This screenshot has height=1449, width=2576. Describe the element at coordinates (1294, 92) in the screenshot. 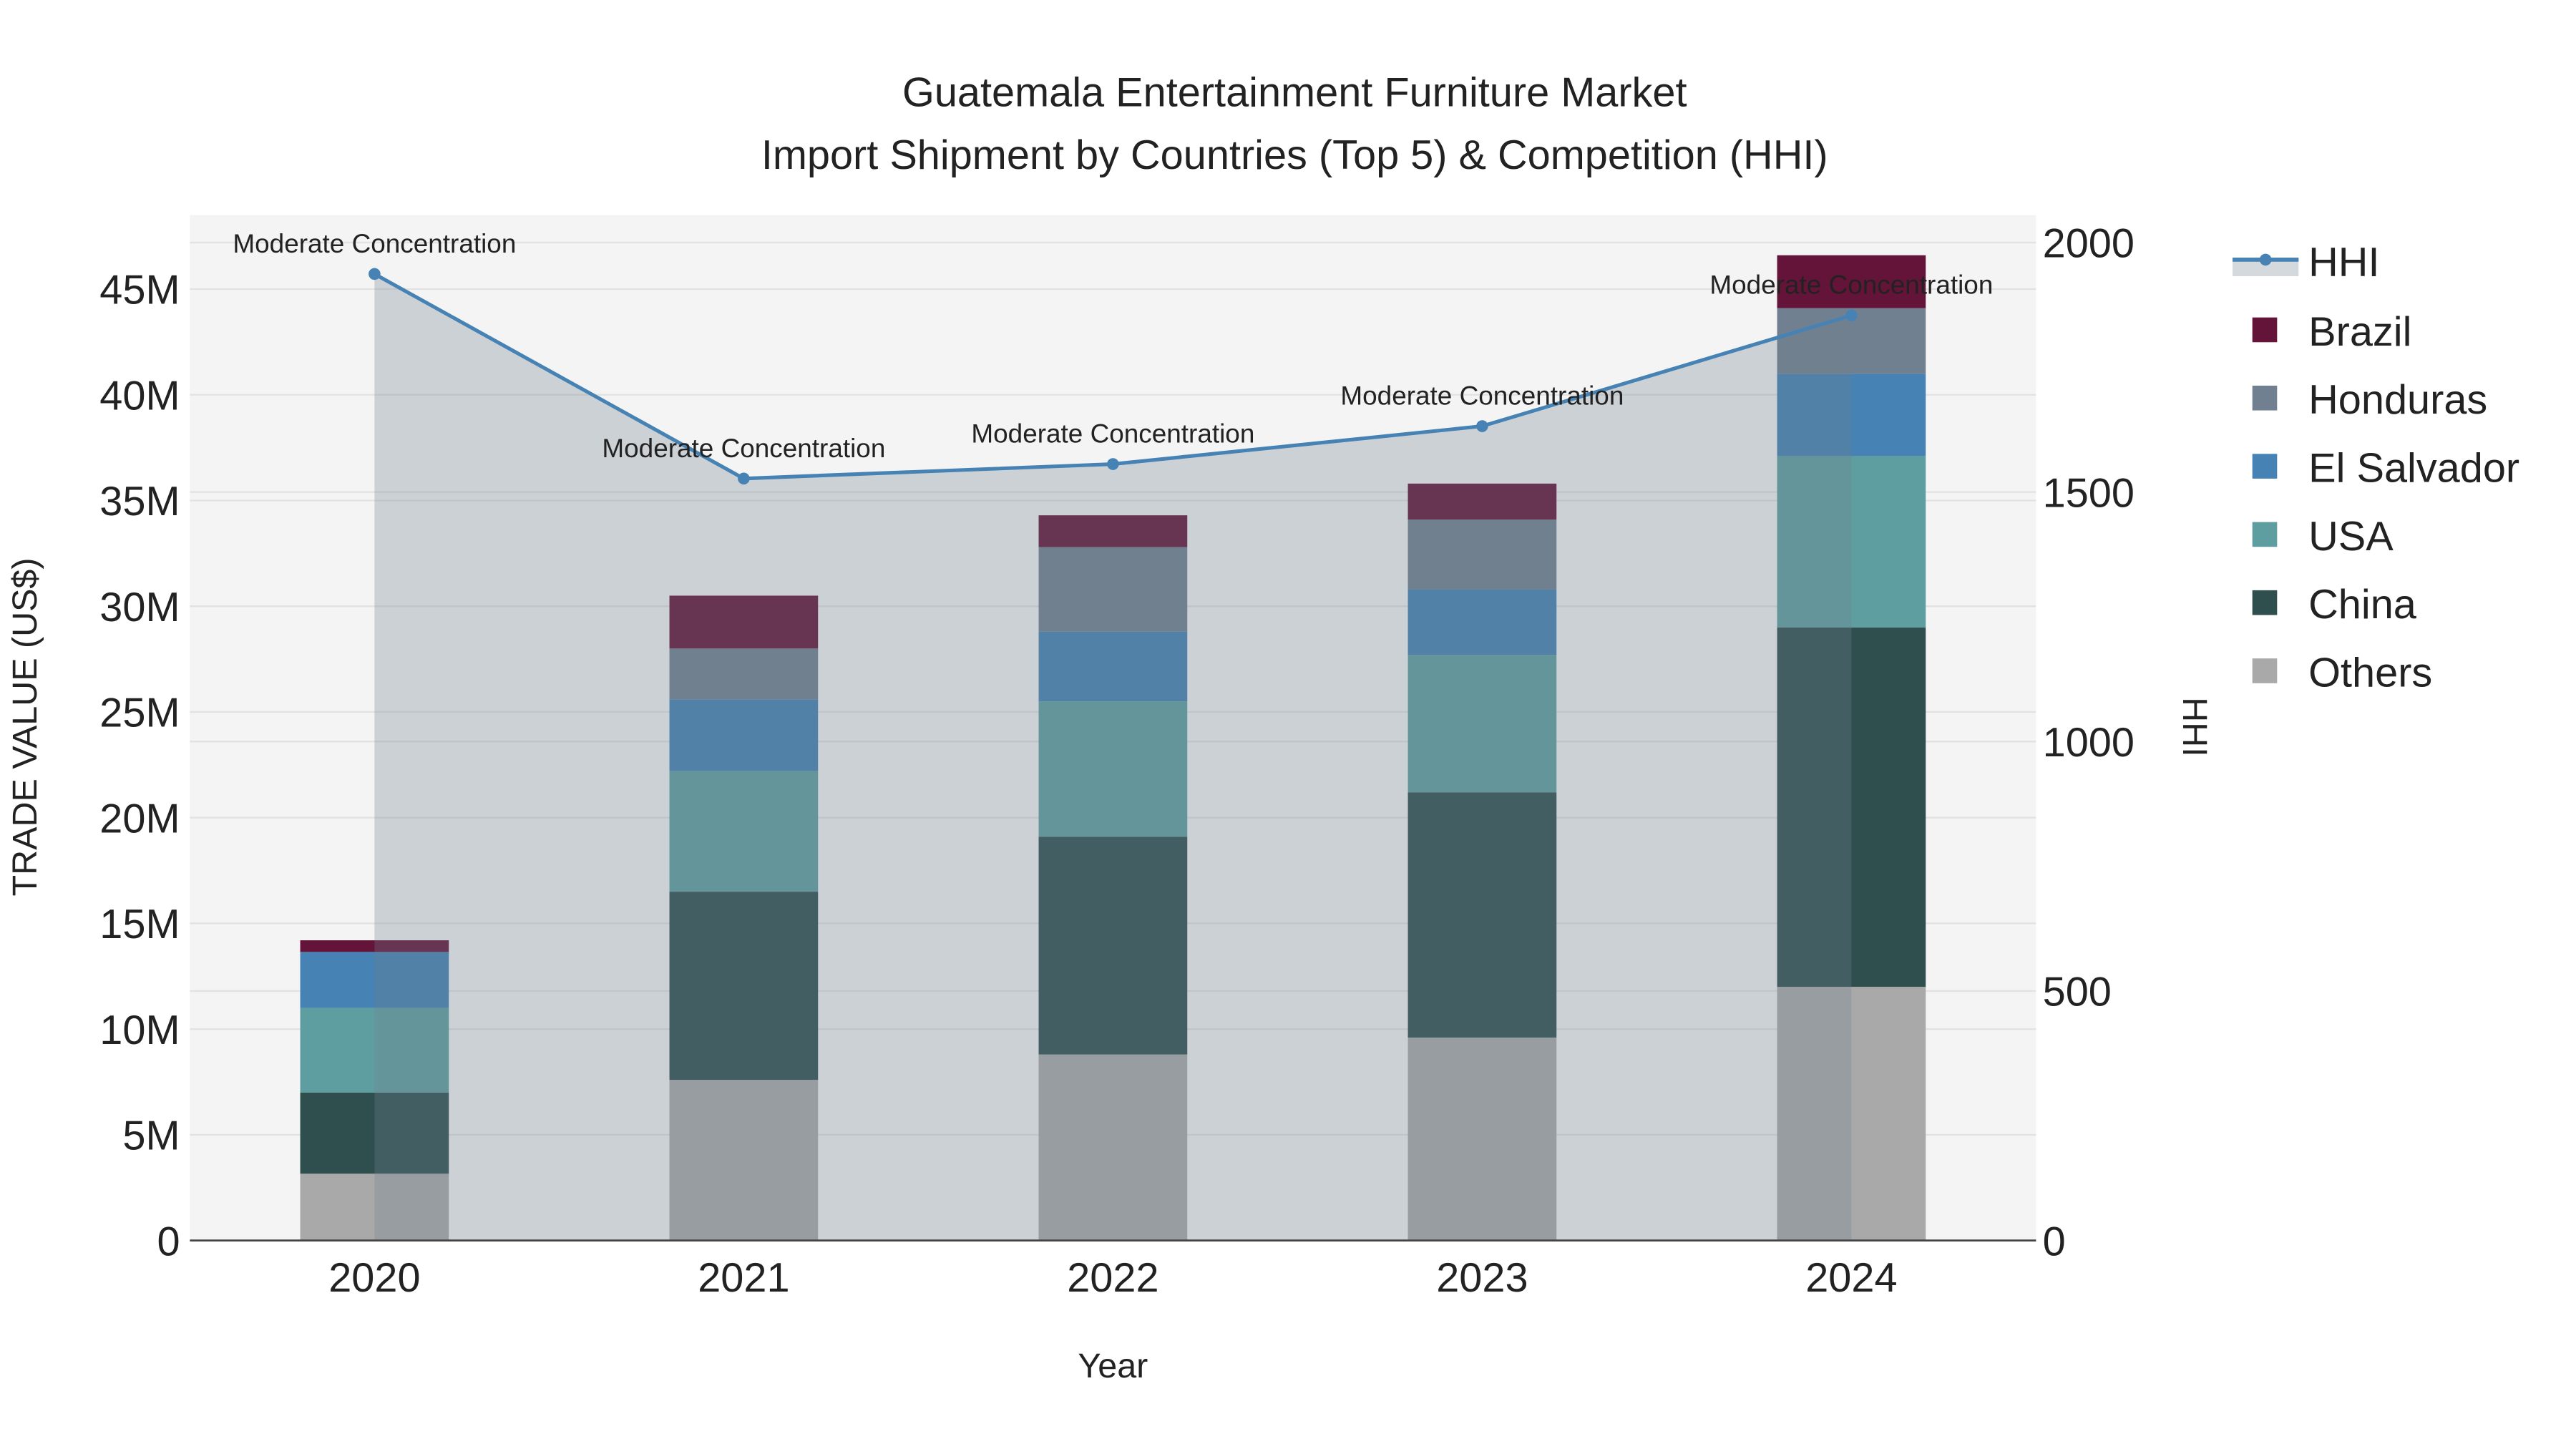

I see `chart-title-line1: Guatemala Entertainment Furniture Market` at that location.